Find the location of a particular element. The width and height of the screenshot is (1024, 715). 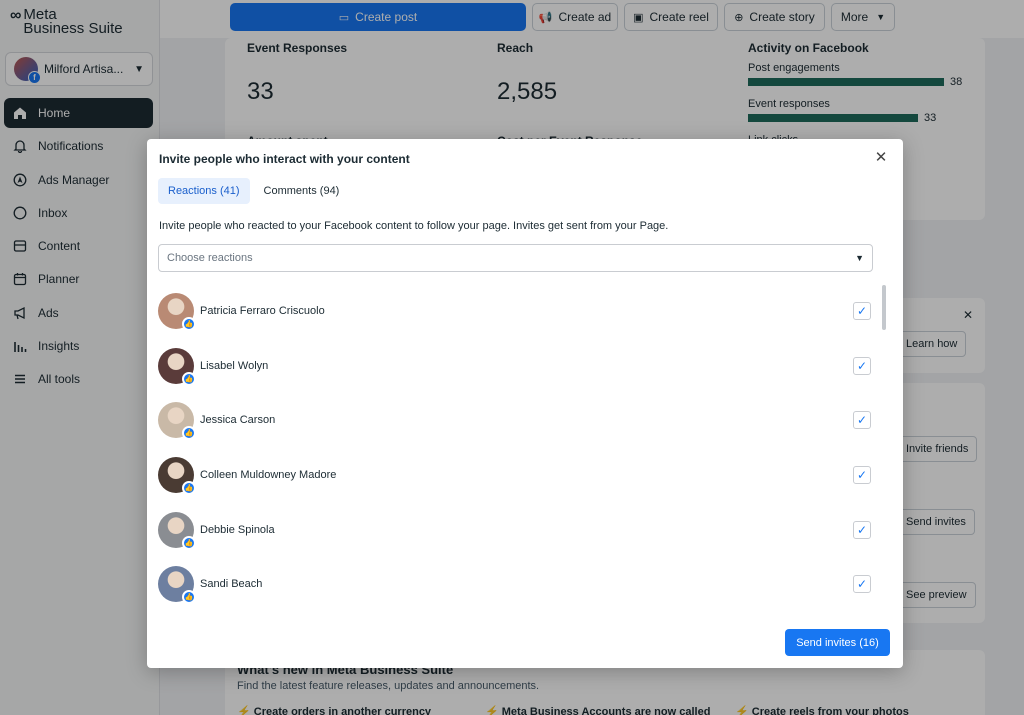

person-name: Debbie Spinola is located at coordinates (237, 529).